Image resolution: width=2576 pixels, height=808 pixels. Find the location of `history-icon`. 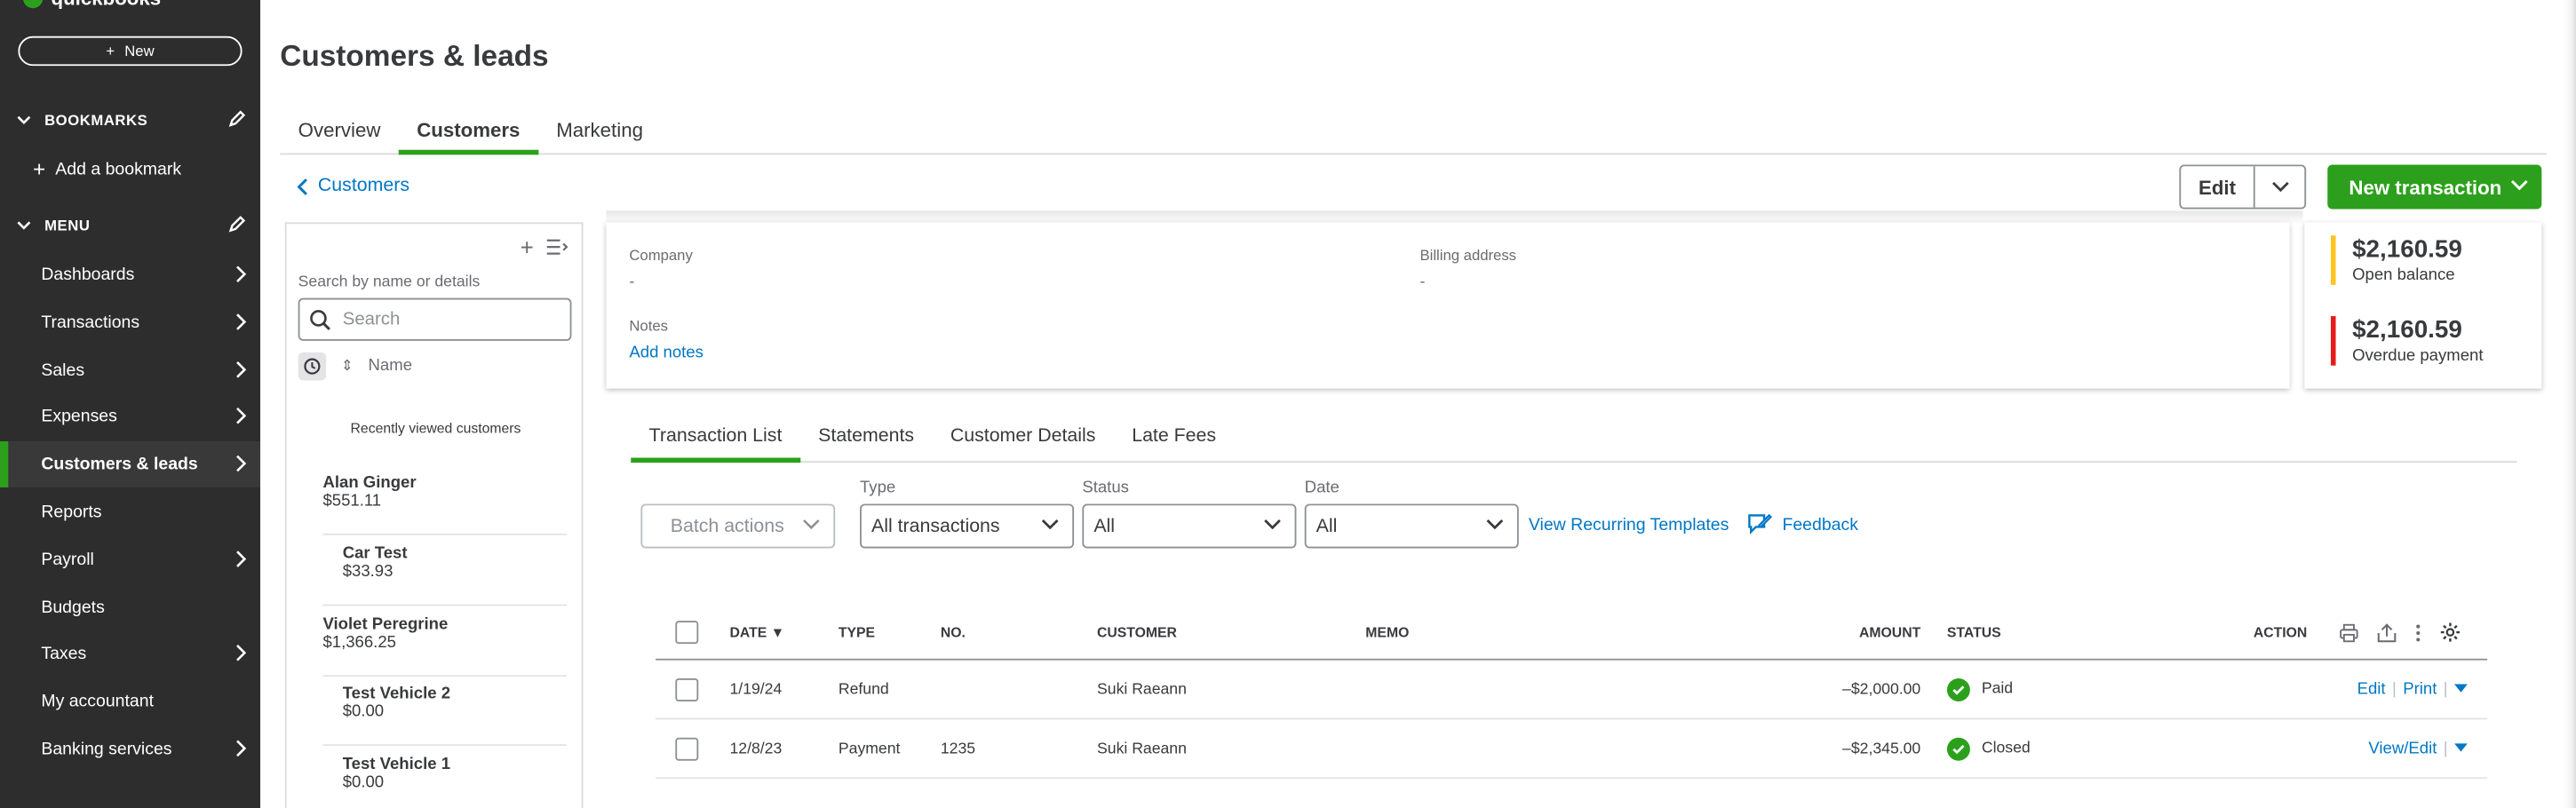

history-icon is located at coordinates (312, 366).